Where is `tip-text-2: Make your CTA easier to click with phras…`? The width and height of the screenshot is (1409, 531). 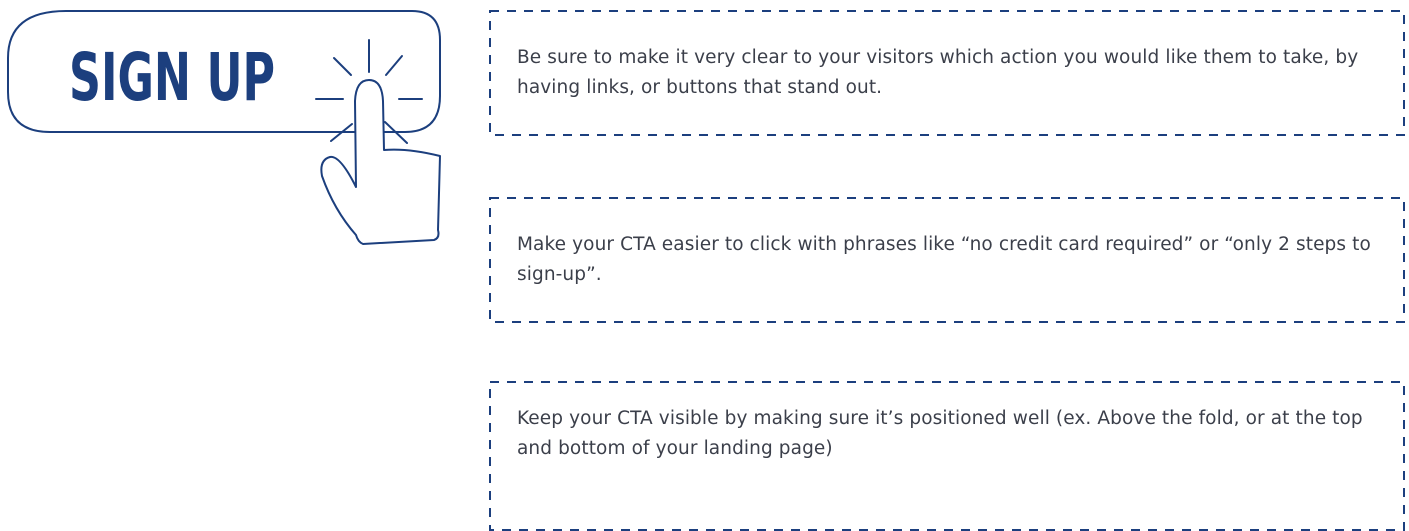 tip-text-2: Make your CTA easier to click with phras… is located at coordinates (944, 259).